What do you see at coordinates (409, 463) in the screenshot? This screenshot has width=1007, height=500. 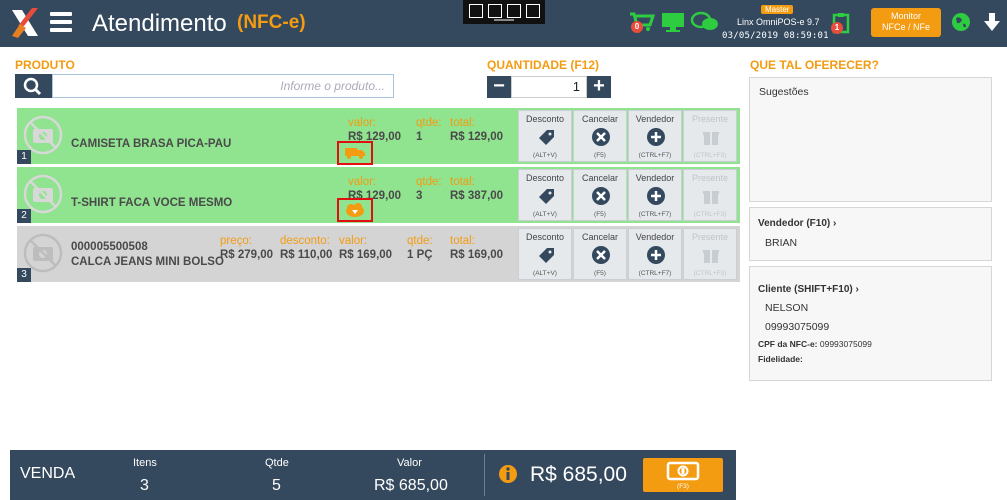 I see `valor-label: Valor` at bounding box center [409, 463].